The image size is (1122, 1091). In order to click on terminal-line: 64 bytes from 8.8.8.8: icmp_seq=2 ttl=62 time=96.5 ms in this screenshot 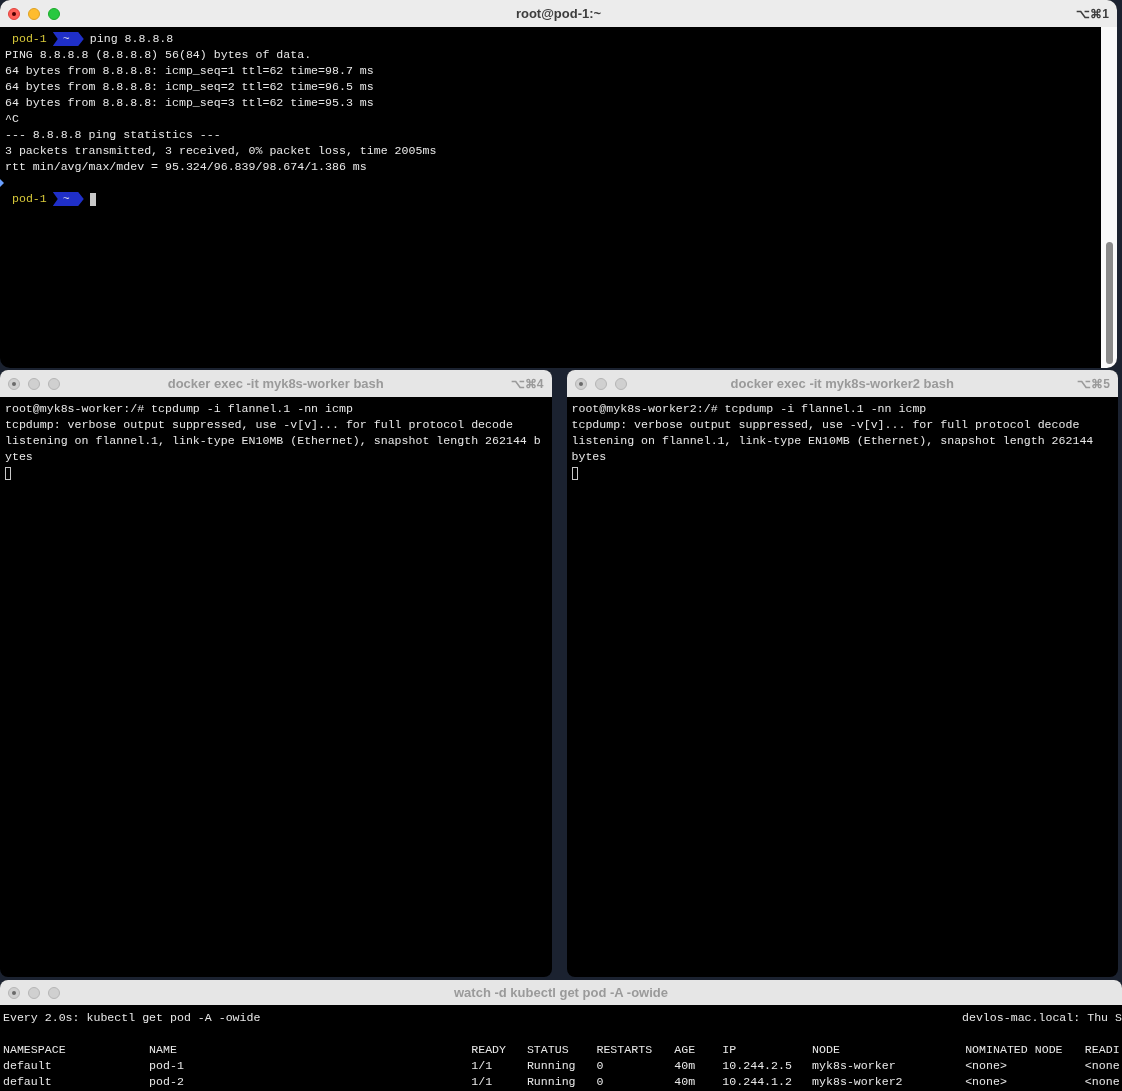, I will do `click(189, 87)`.